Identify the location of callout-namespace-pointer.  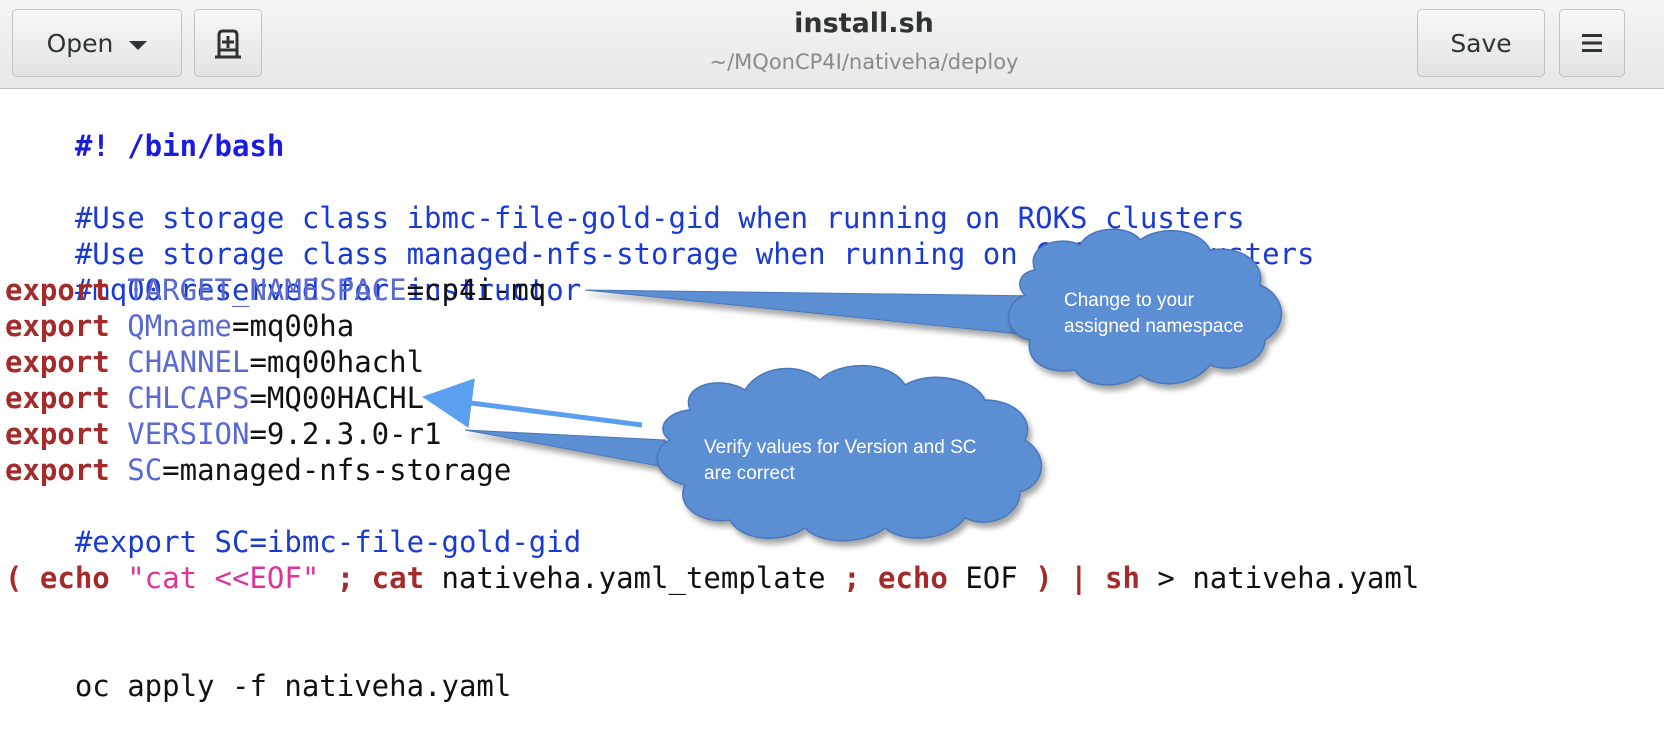
(815, 313).